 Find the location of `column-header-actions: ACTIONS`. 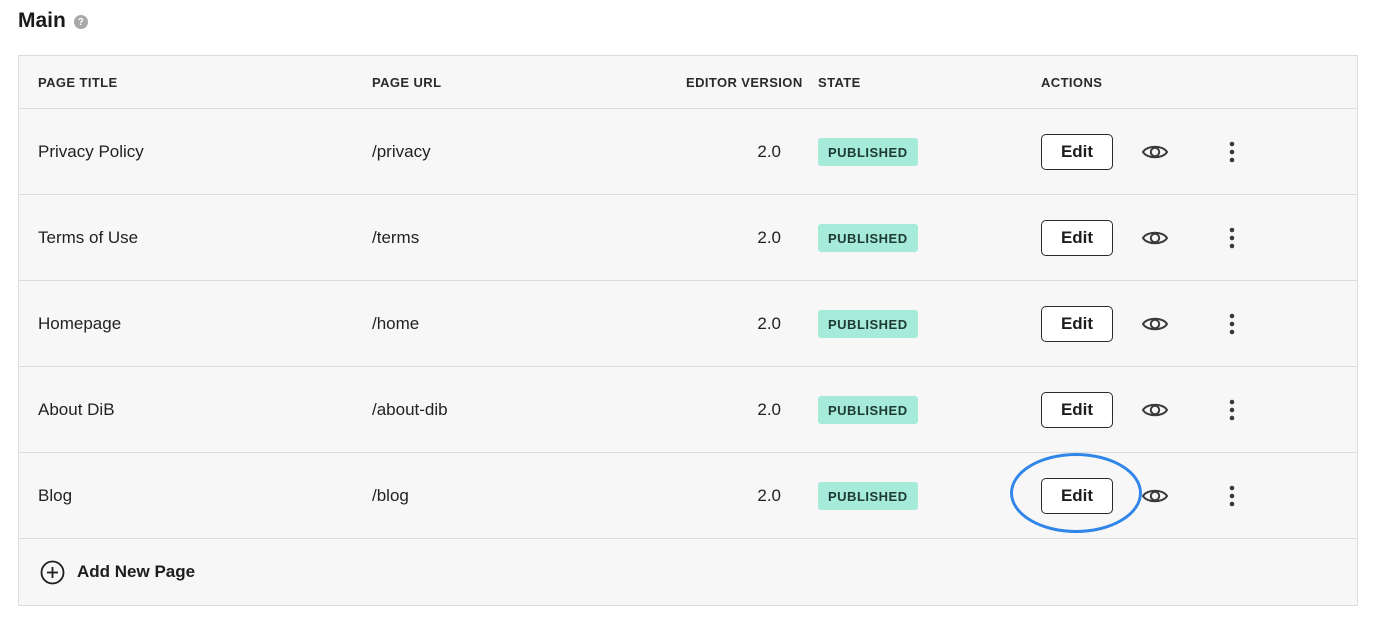

column-header-actions: ACTIONS is located at coordinates (1072, 82).